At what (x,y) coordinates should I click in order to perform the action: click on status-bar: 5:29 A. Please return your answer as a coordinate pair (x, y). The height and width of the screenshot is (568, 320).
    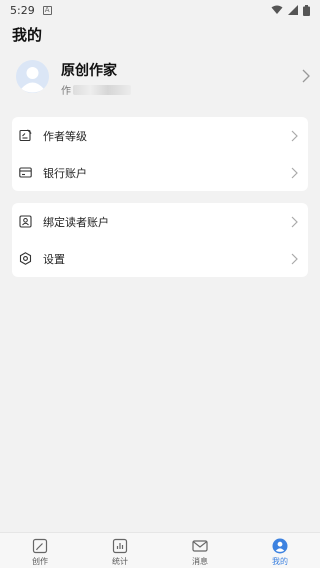
    Looking at the image, I should click on (160, 10).